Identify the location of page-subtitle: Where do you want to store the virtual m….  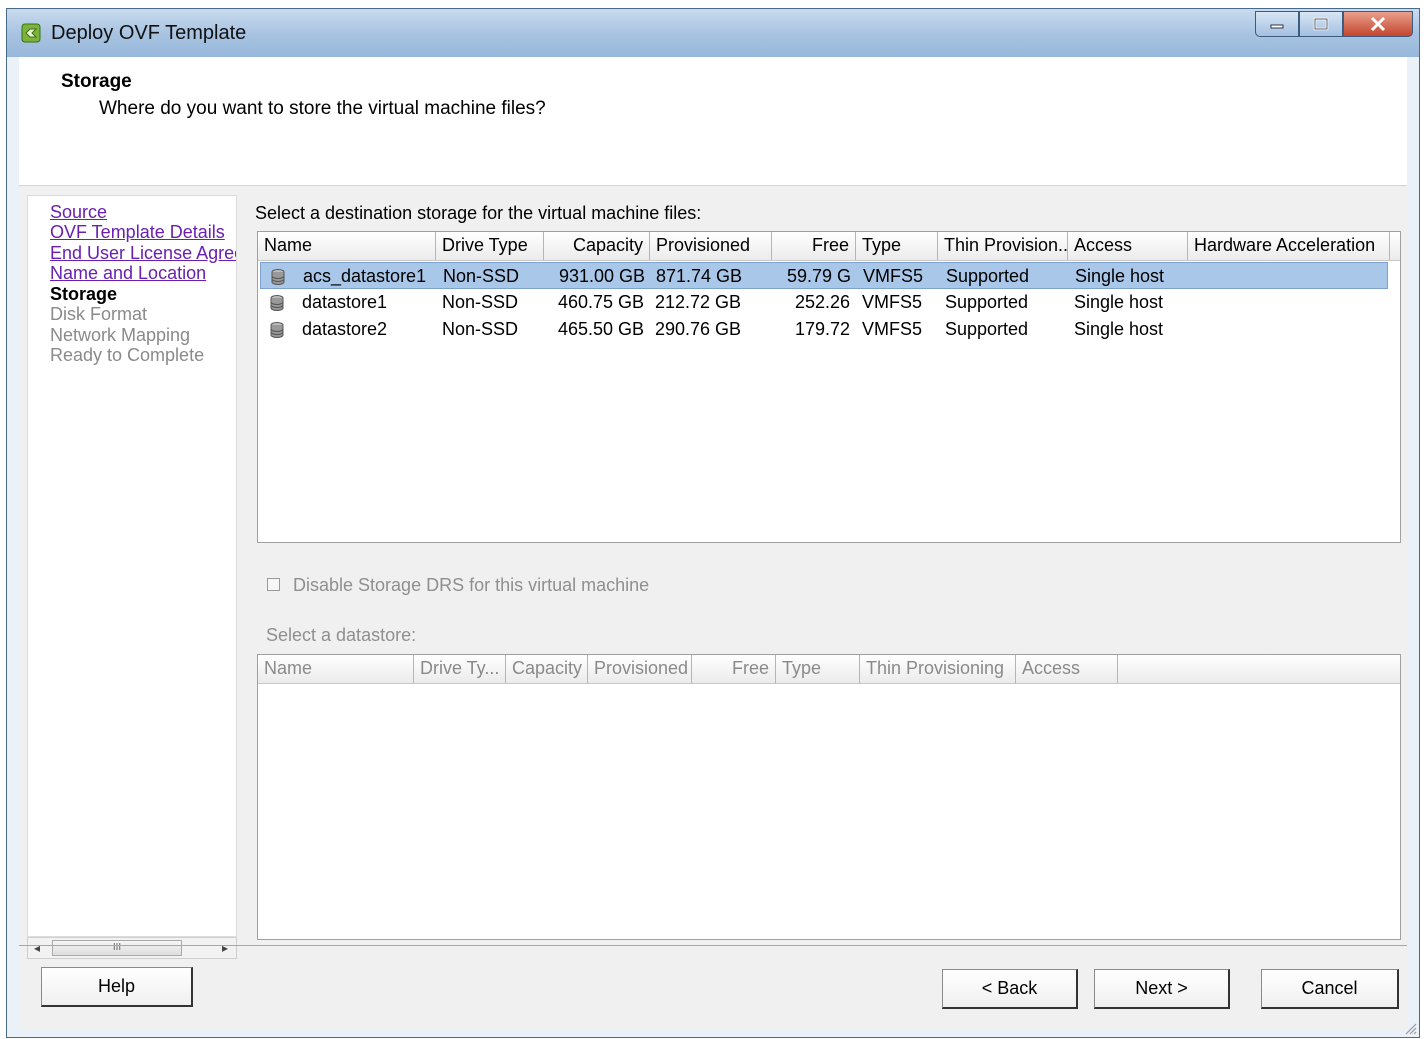
(322, 108).